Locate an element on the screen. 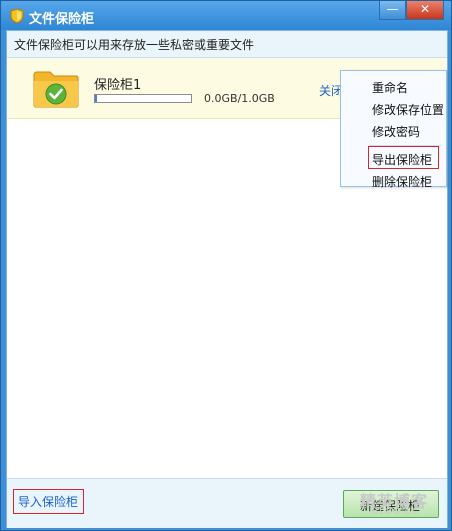 The width and height of the screenshot is (452, 531). title-bar: 文件保险柜 — ✕ is located at coordinates (226, 15).